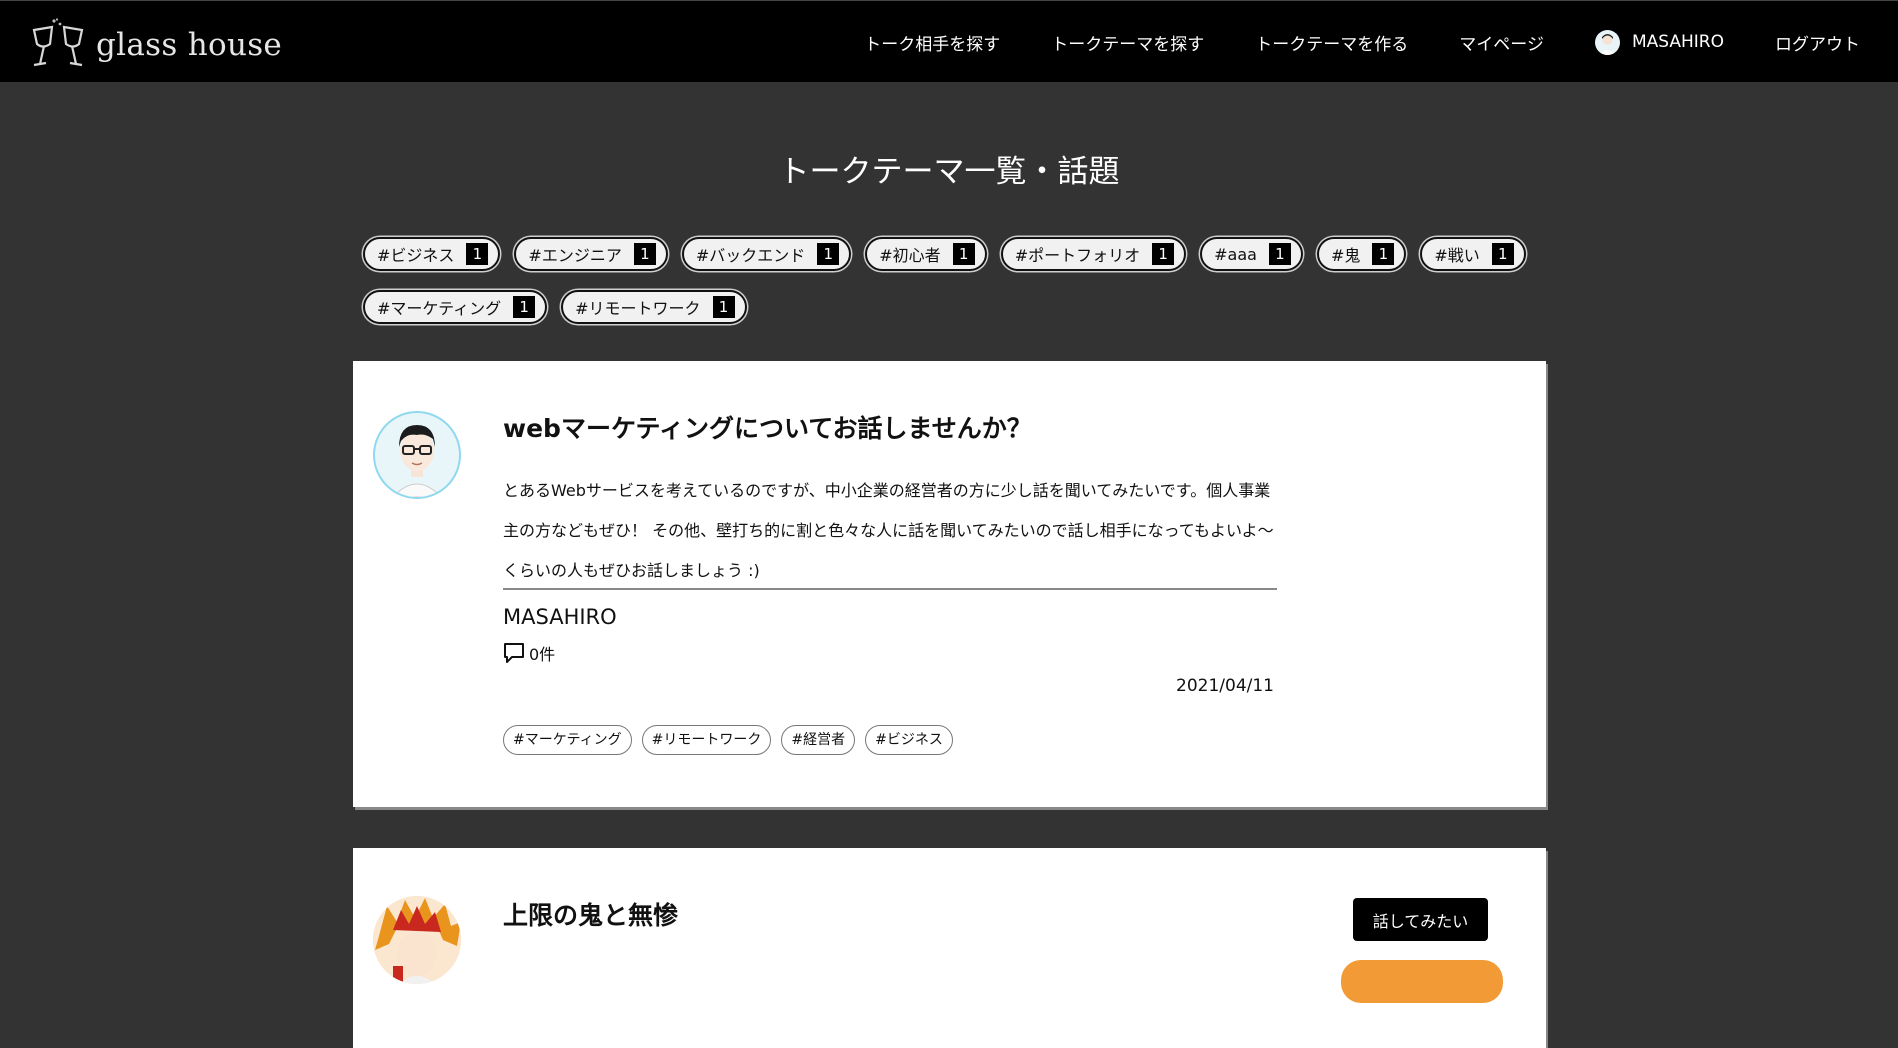  What do you see at coordinates (1420, 919) in the screenshot?
I see `want-to-talk-button: 話してみたい` at bounding box center [1420, 919].